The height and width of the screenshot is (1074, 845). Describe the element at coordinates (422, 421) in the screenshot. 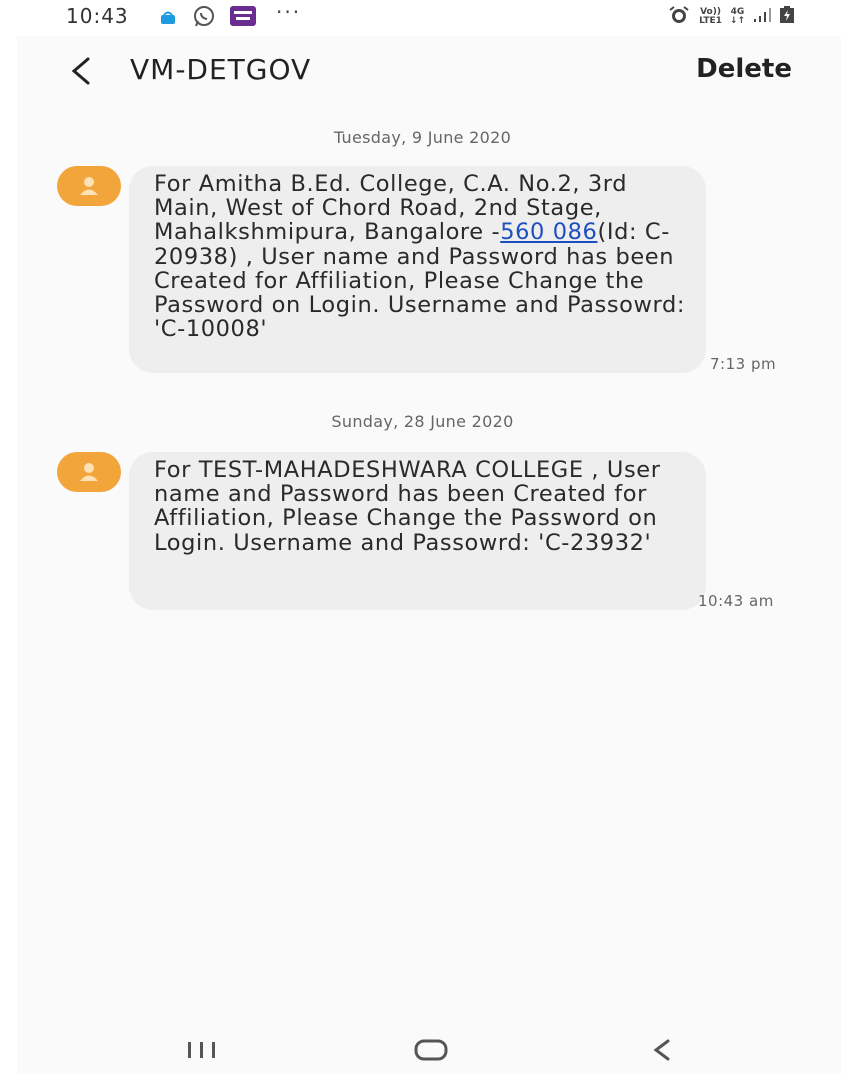

I see `date-separator: Sunday, 28 June 2020` at that location.